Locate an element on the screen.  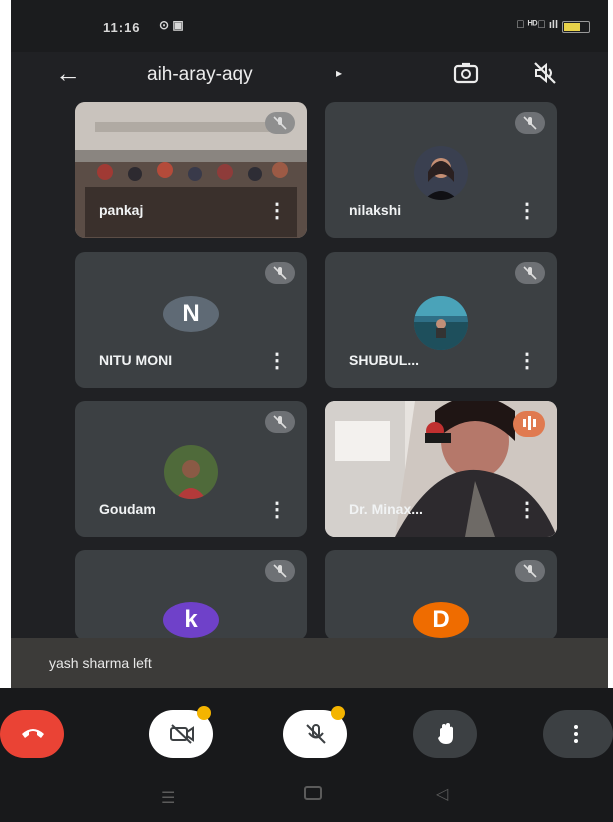
more-options-button is located at coordinates (578, 734).